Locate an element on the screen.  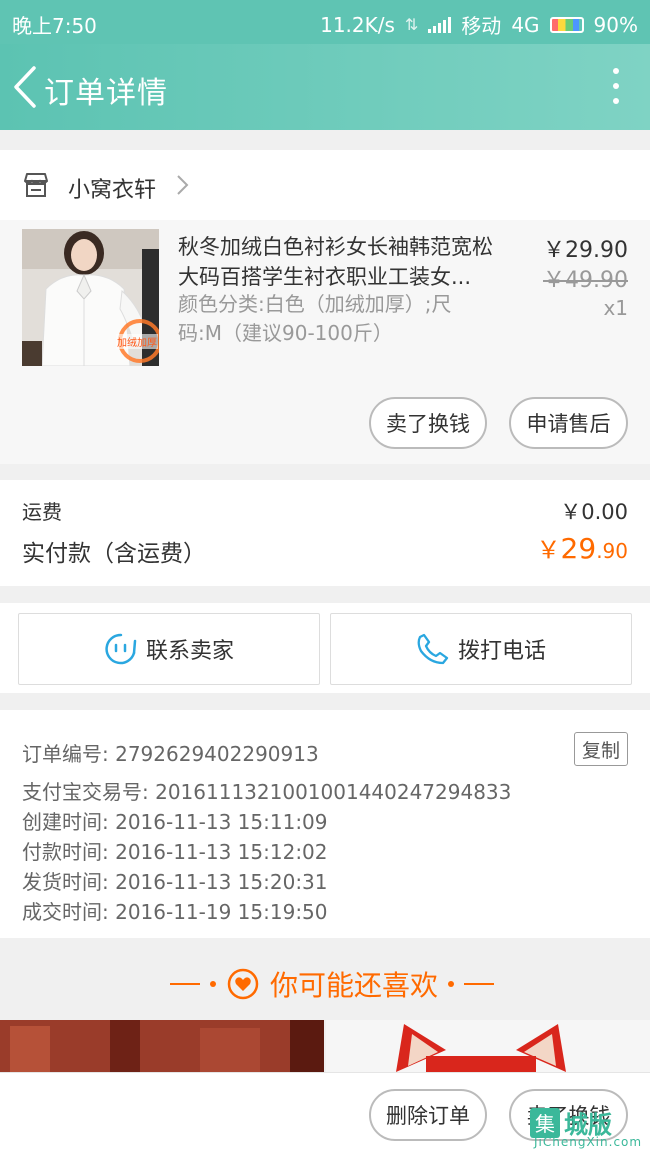
page-title: 订单详情 is located at coordinates (106, 93).